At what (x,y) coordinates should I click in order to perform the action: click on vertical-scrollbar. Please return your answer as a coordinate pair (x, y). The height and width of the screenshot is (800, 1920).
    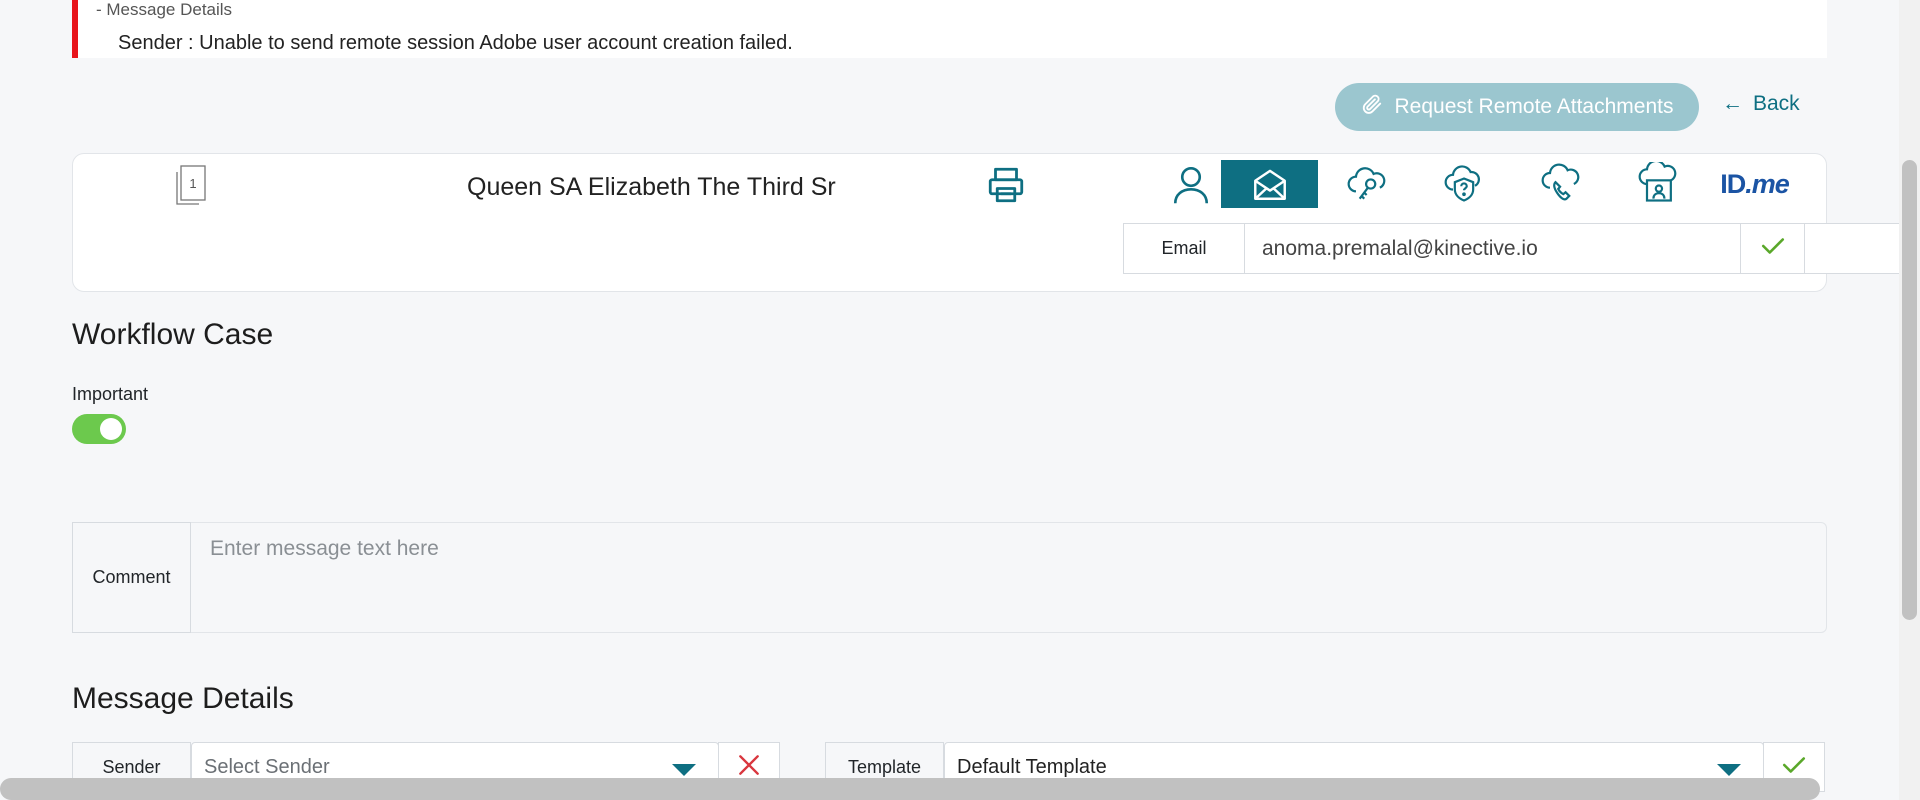
    Looking at the image, I should click on (1909, 400).